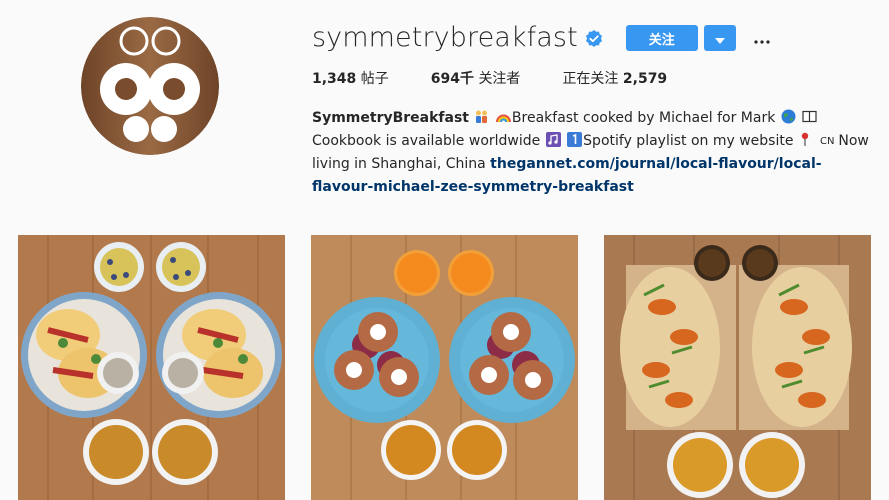 The image size is (889, 500). What do you see at coordinates (788, 116) in the screenshot?
I see `globe-emoji-icon` at bounding box center [788, 116].